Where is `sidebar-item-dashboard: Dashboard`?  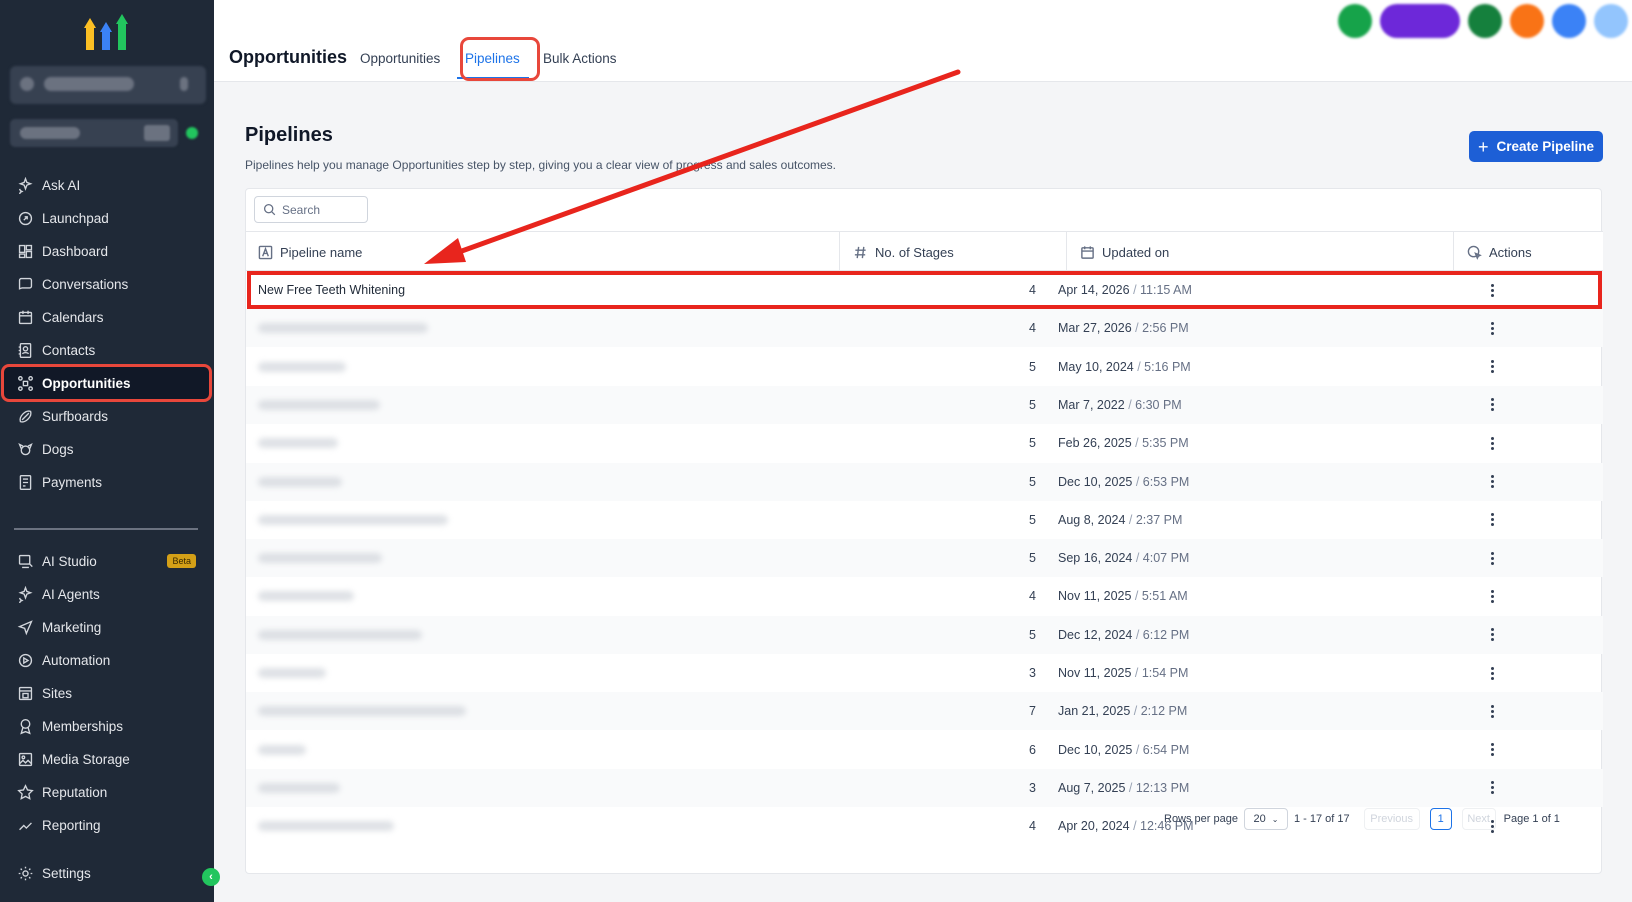
sidebar-item-dashboard: Dashboard is located at coordinates (107, 251).